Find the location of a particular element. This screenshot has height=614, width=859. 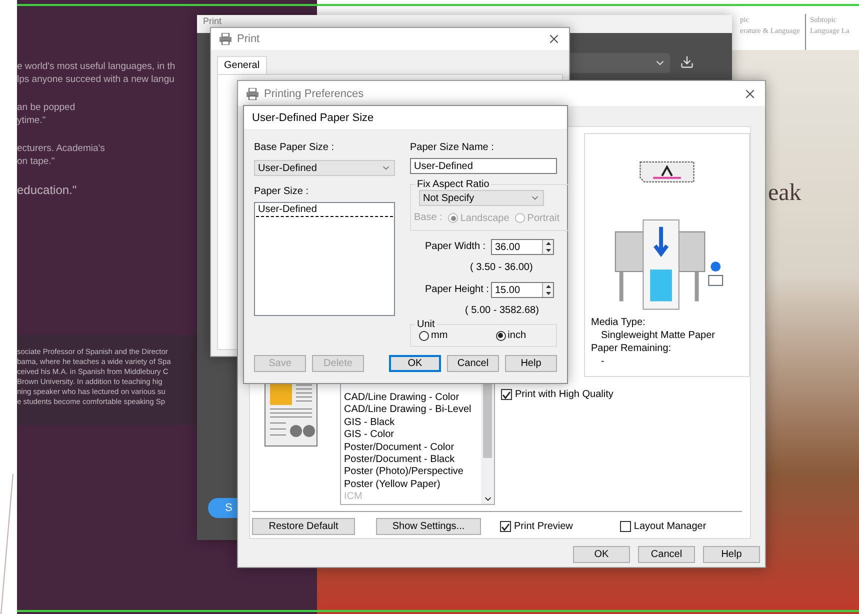

close-icon is located at coordinates (554, 39).